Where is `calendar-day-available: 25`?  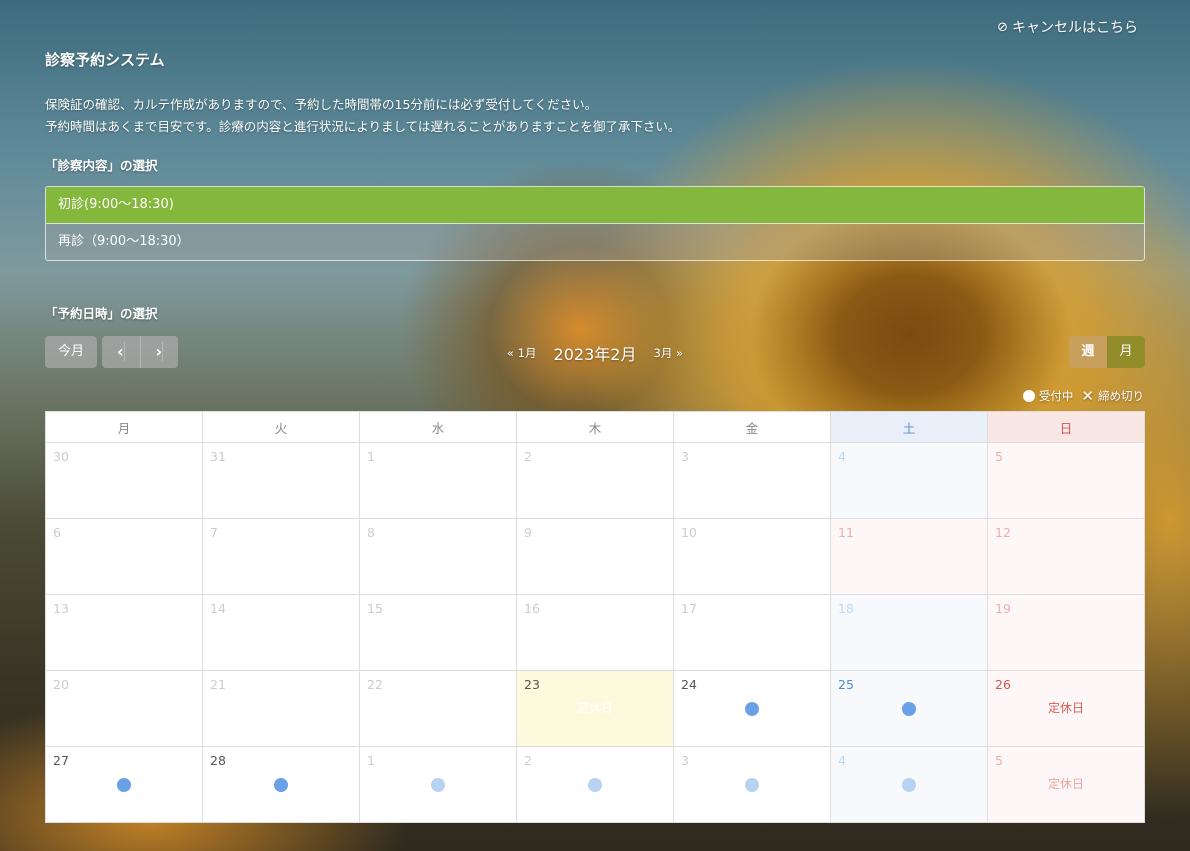 calendar-day-available: 25 is located at coordinates (909, 708).